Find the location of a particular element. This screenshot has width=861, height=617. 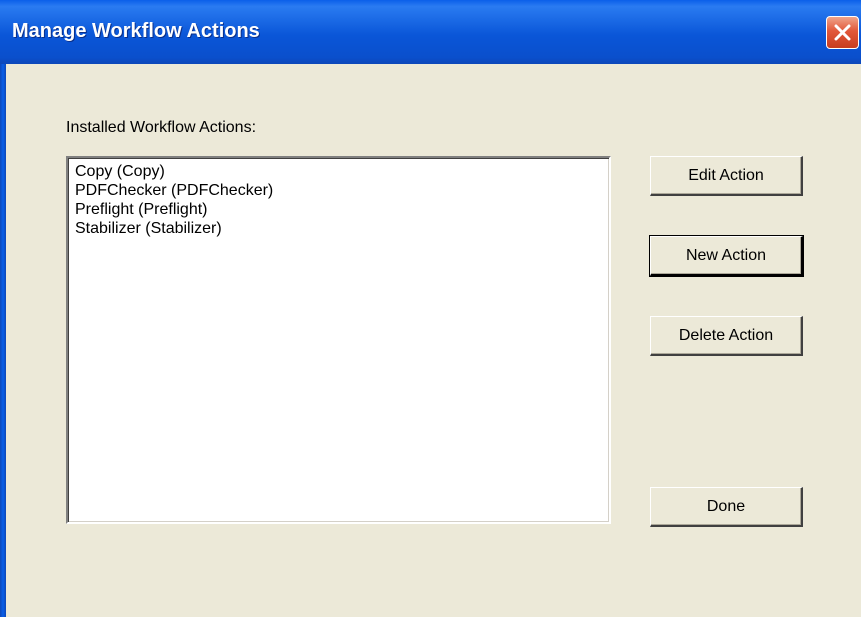

list-item: Preflight (Preflight) is located at coordinates (338, 209).